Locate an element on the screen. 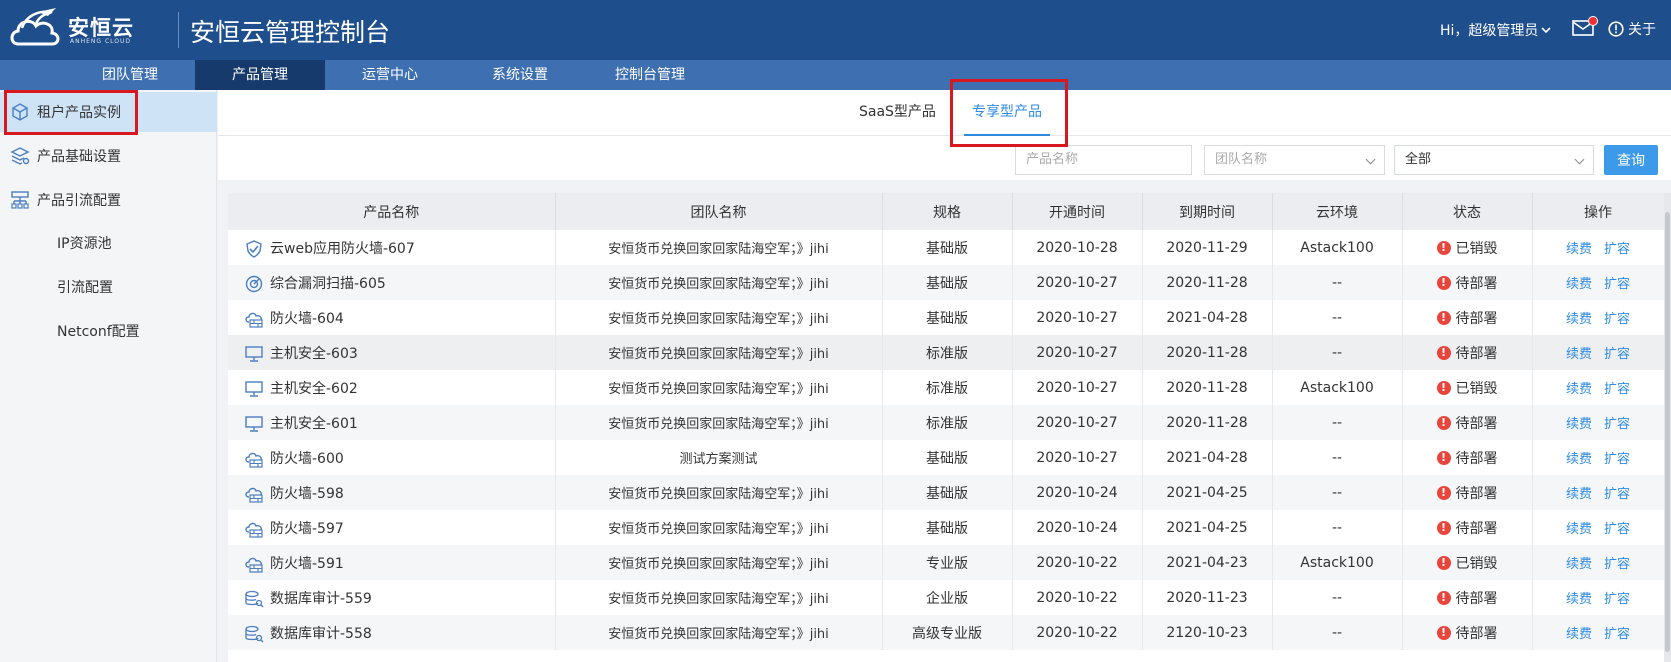 The height and width of the screenshot is (662, 1671). col-header-spec: 规格 is located at coordinates (947, 211).